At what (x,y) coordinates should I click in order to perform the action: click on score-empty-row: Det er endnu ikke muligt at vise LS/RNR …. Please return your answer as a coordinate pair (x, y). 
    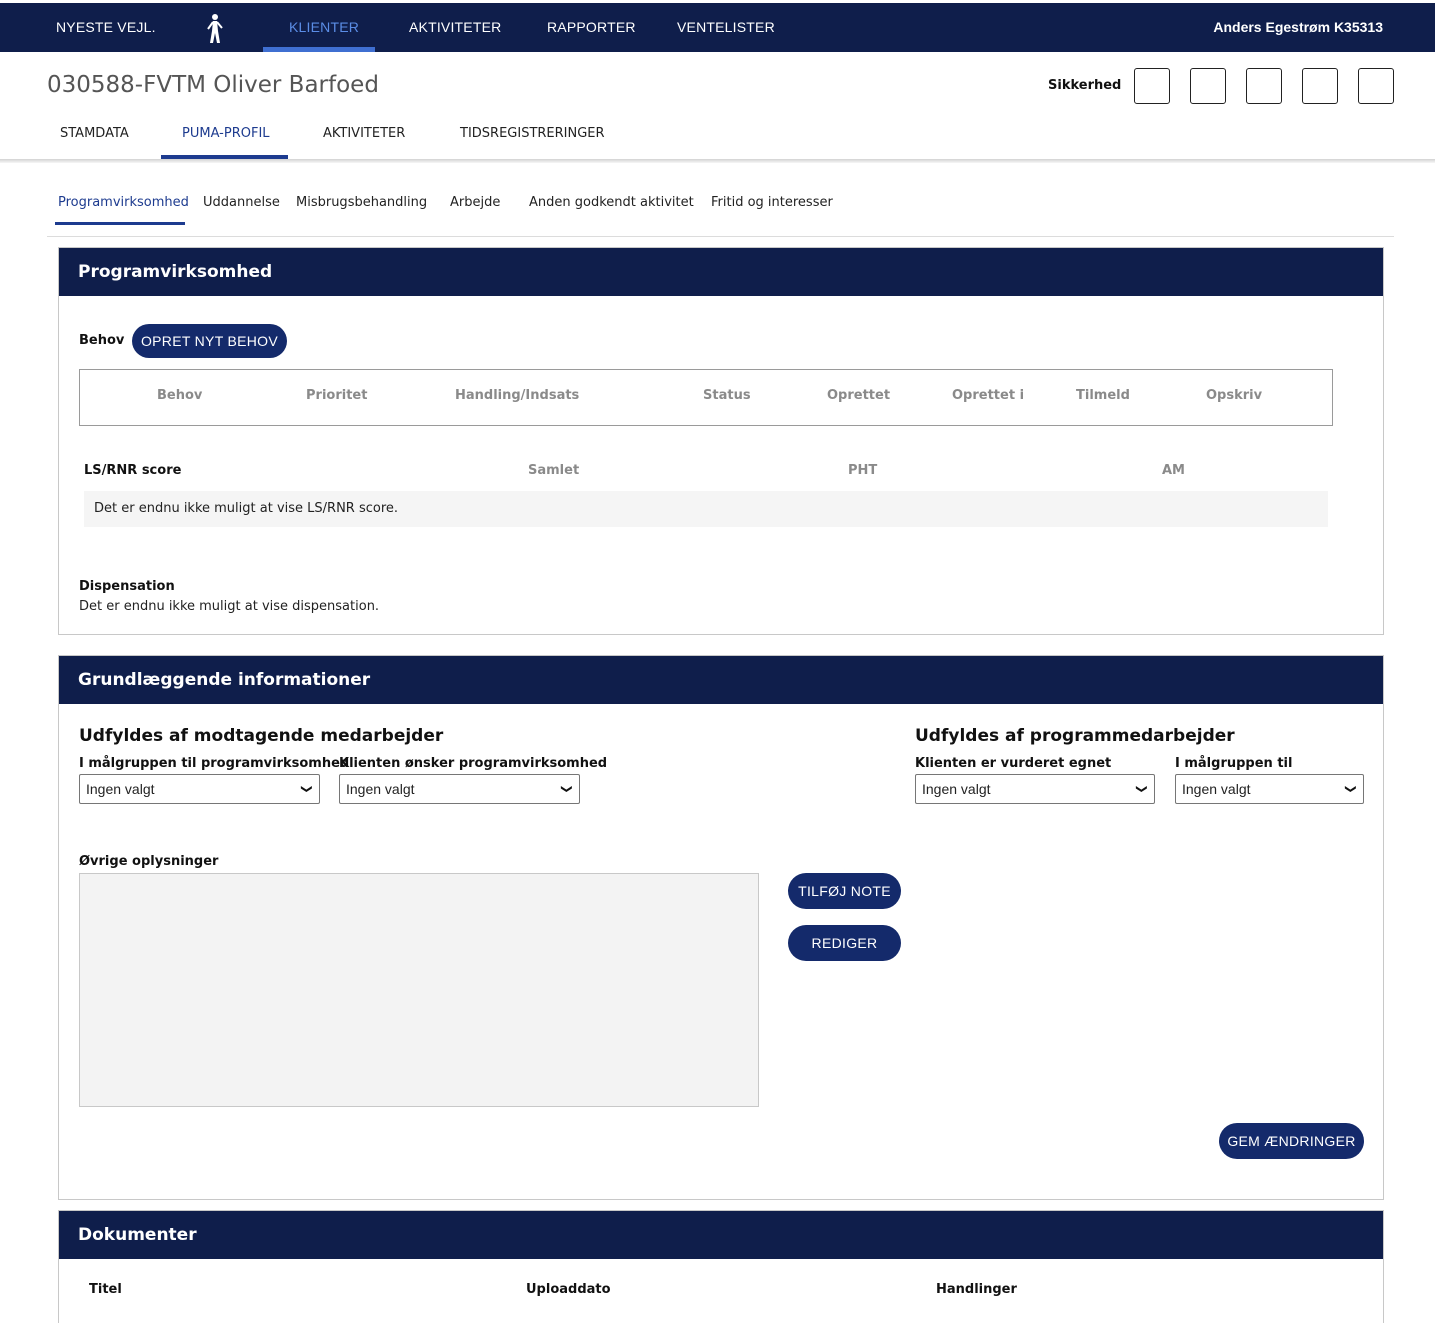
    Looking at the image, I should click on (706, 509).